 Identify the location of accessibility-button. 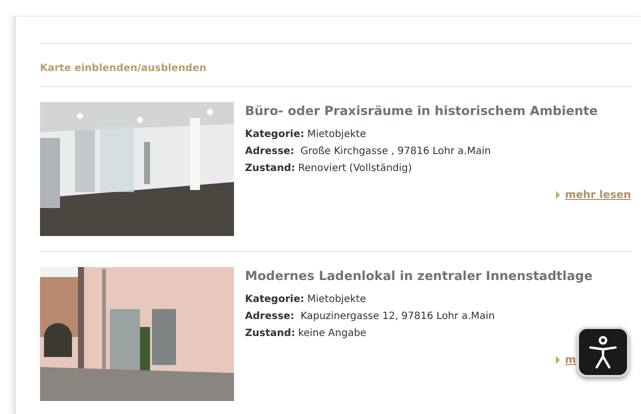
(603, 352).